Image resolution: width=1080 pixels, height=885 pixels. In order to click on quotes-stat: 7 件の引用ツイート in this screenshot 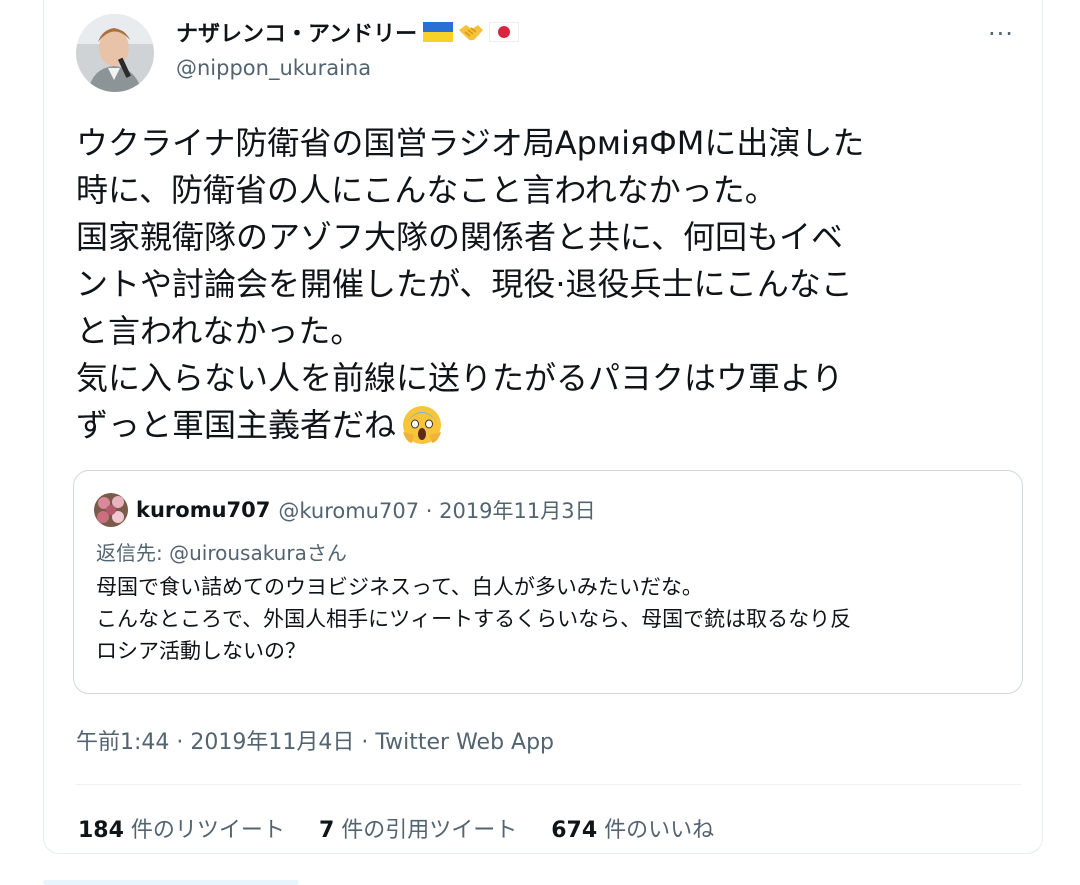, I will do `click(418, 828)`.